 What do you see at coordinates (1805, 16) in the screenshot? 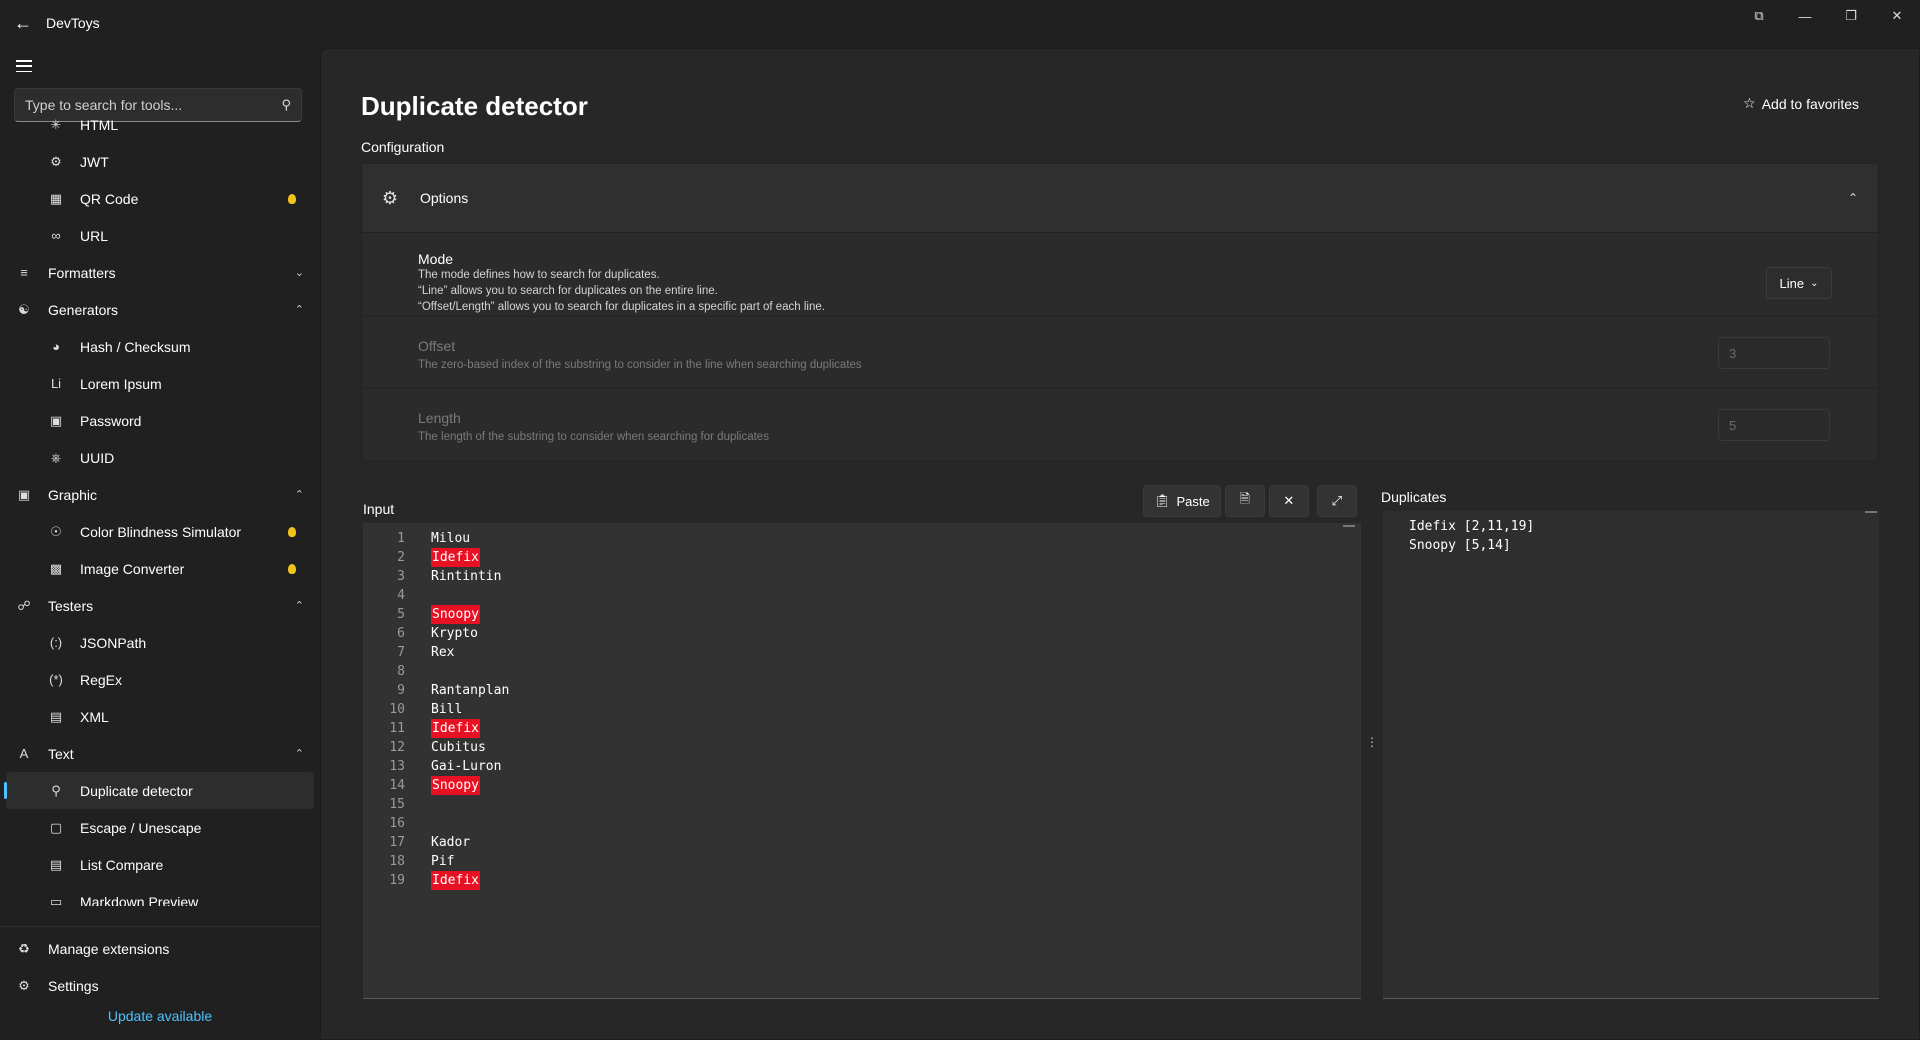
I see `minimize-icon: —` at bounding box center [1805, 16].